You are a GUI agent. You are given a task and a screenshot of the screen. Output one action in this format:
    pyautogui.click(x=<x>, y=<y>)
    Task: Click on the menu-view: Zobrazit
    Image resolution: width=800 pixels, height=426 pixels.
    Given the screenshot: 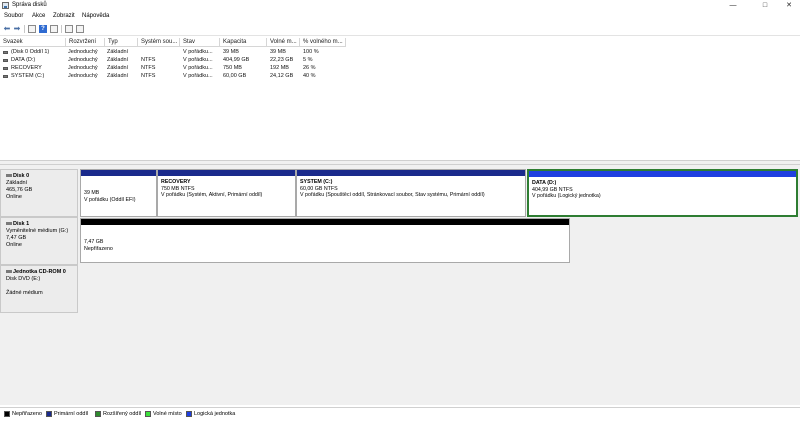 What is the action you would take?
    pyautogui.click(x=64, y=16)
    